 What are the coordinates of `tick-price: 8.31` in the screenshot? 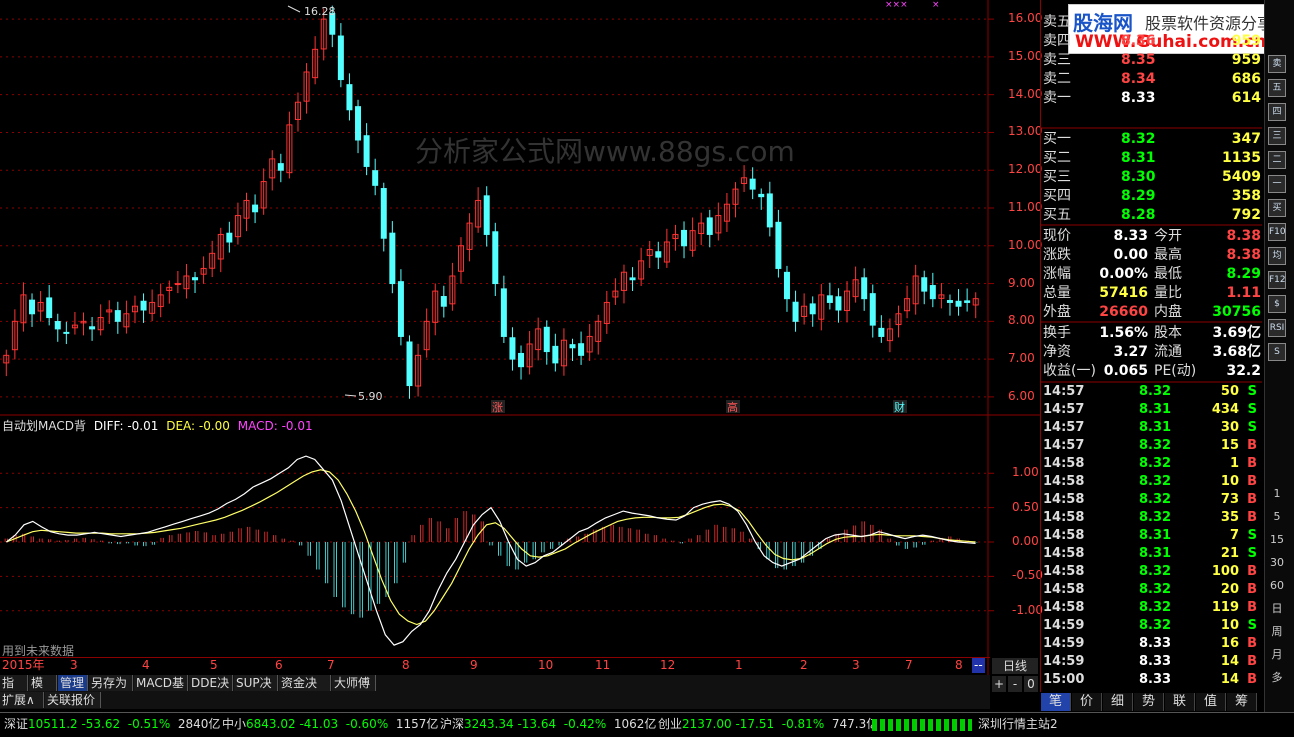 It's located at (1155, 553).